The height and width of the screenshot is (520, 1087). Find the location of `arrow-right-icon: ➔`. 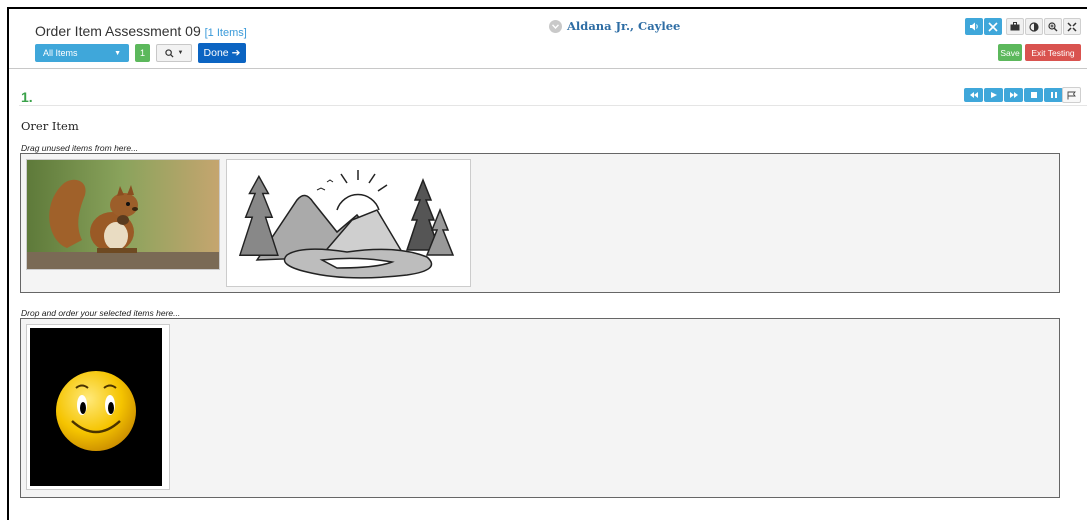

arrow-right-icon: ➔ is located at coordinates (236, 53).